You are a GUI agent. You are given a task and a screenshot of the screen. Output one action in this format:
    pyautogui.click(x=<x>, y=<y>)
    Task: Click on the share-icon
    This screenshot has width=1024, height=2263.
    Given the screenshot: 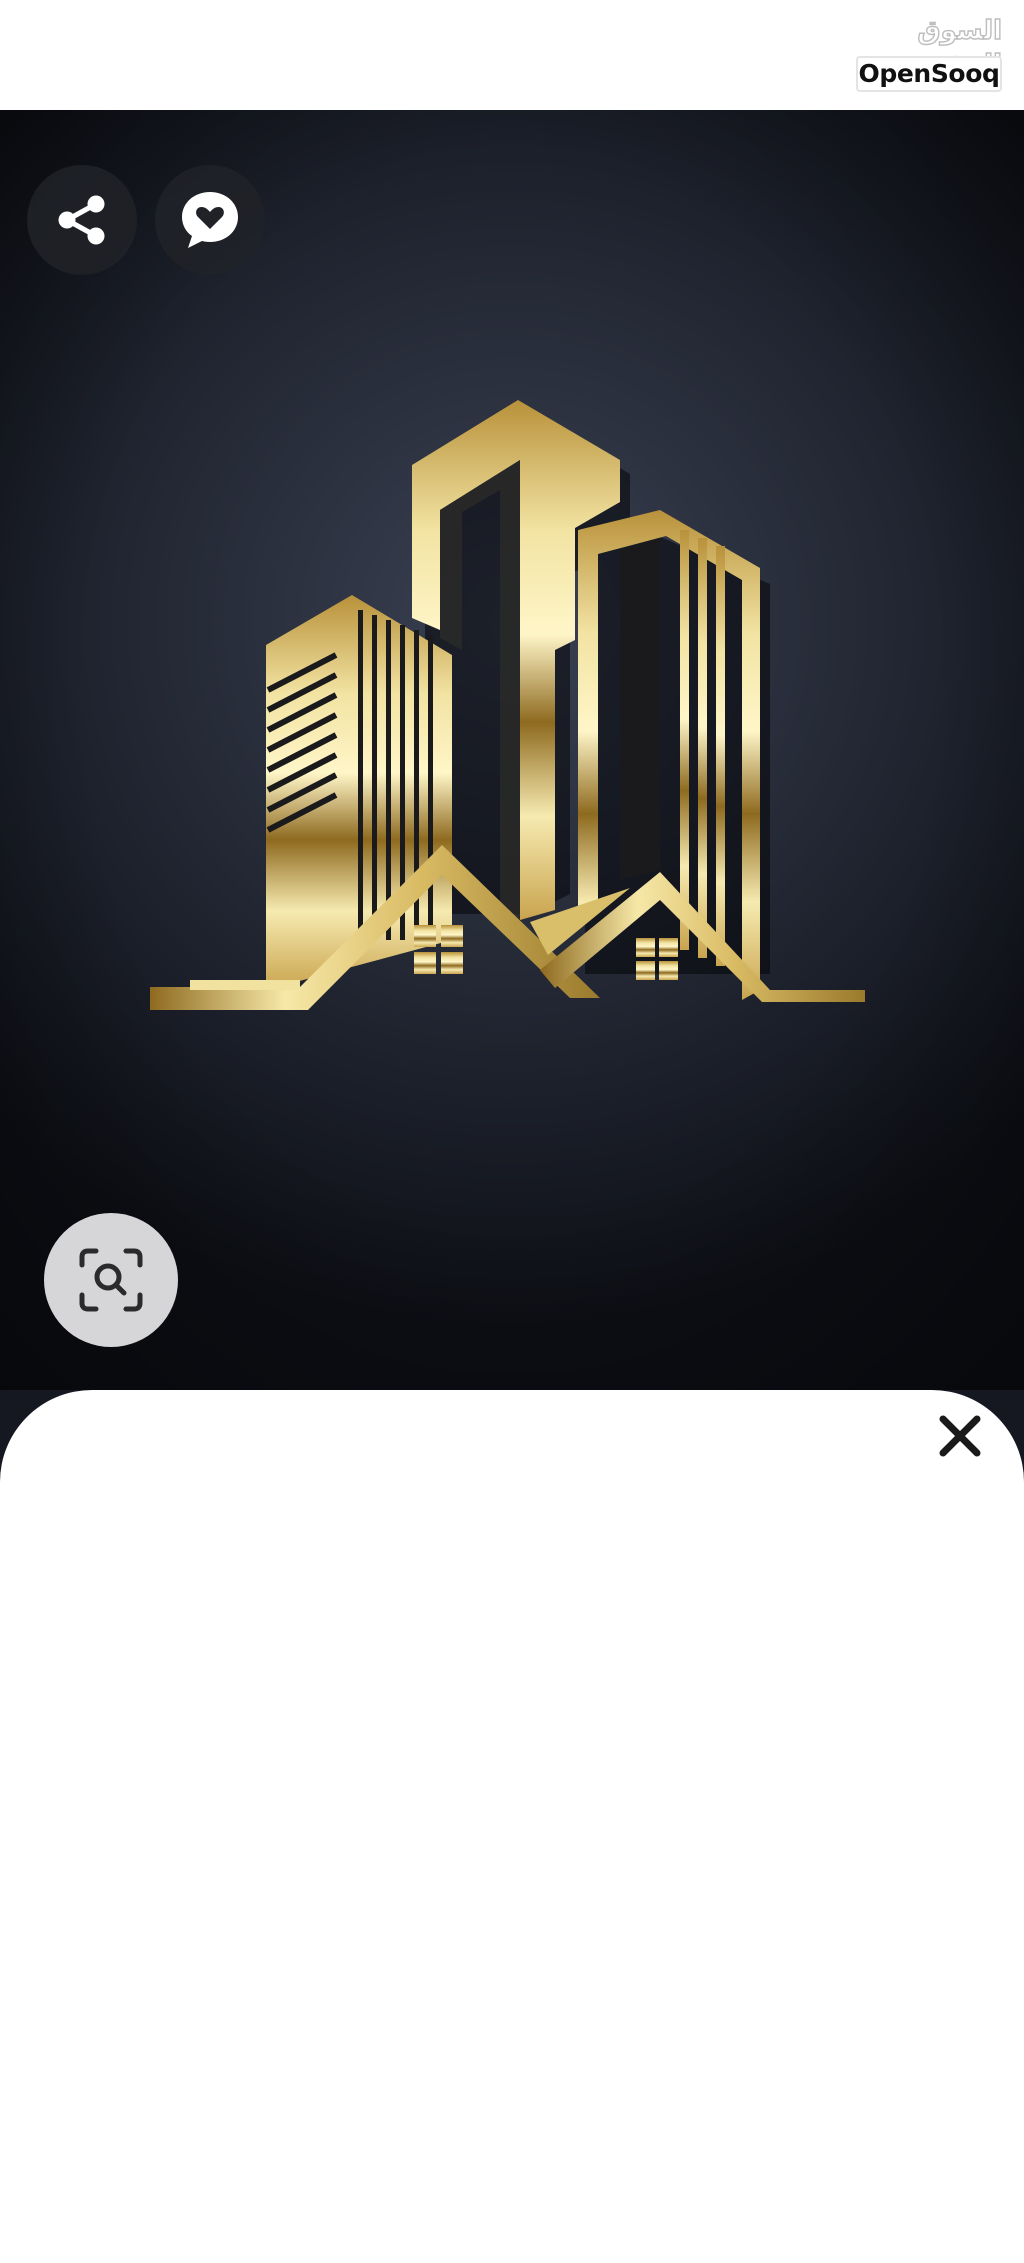 What is the action you would take?
    pyautogui.click(x=81, y=220)
    